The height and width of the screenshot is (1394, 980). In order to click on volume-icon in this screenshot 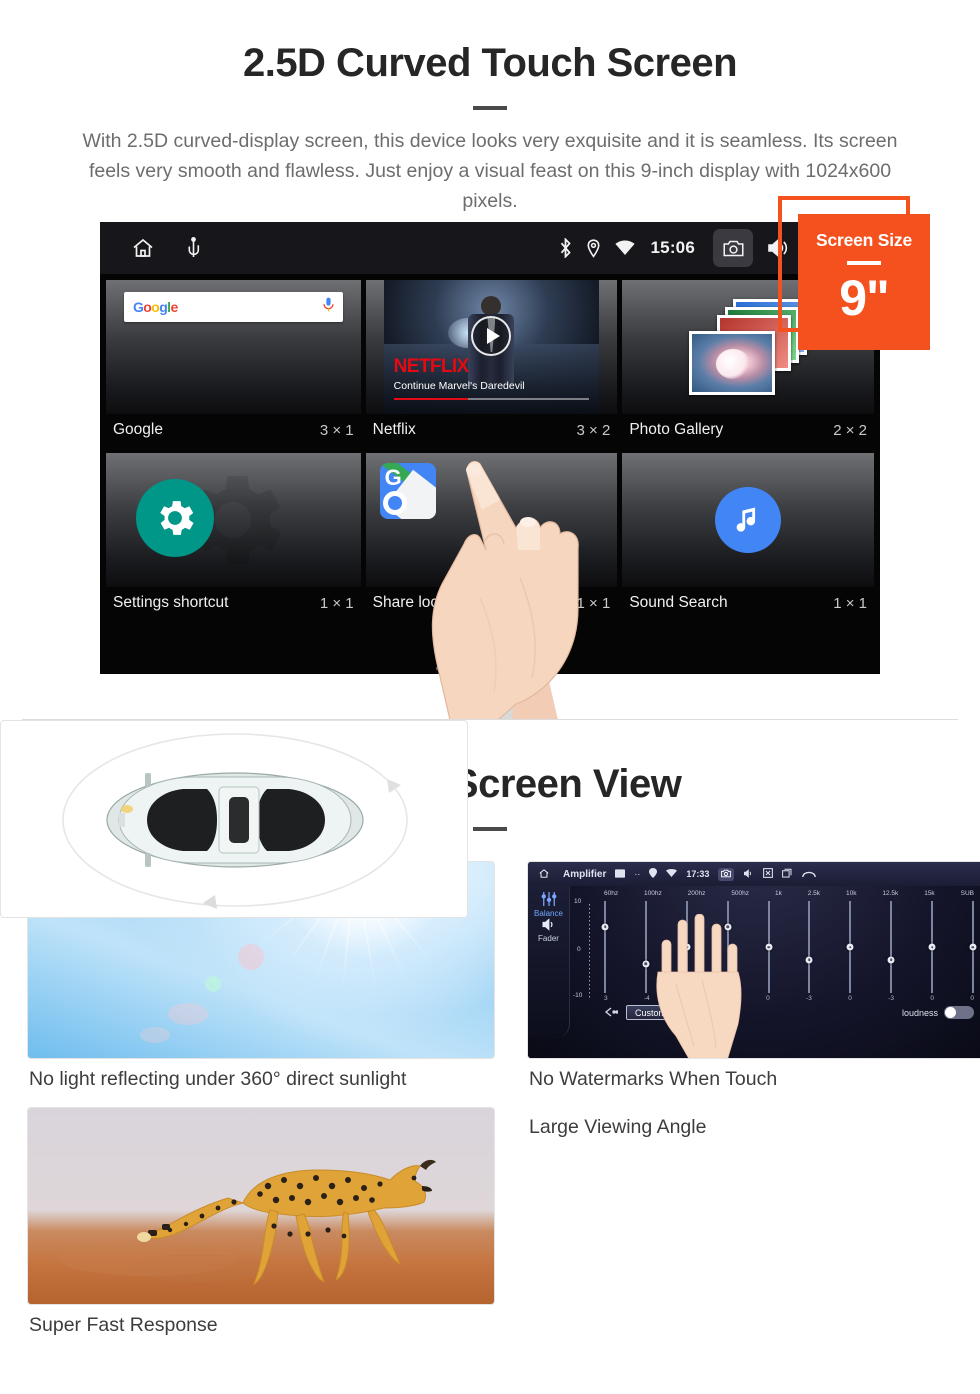, I will do `click(748, 874)`.